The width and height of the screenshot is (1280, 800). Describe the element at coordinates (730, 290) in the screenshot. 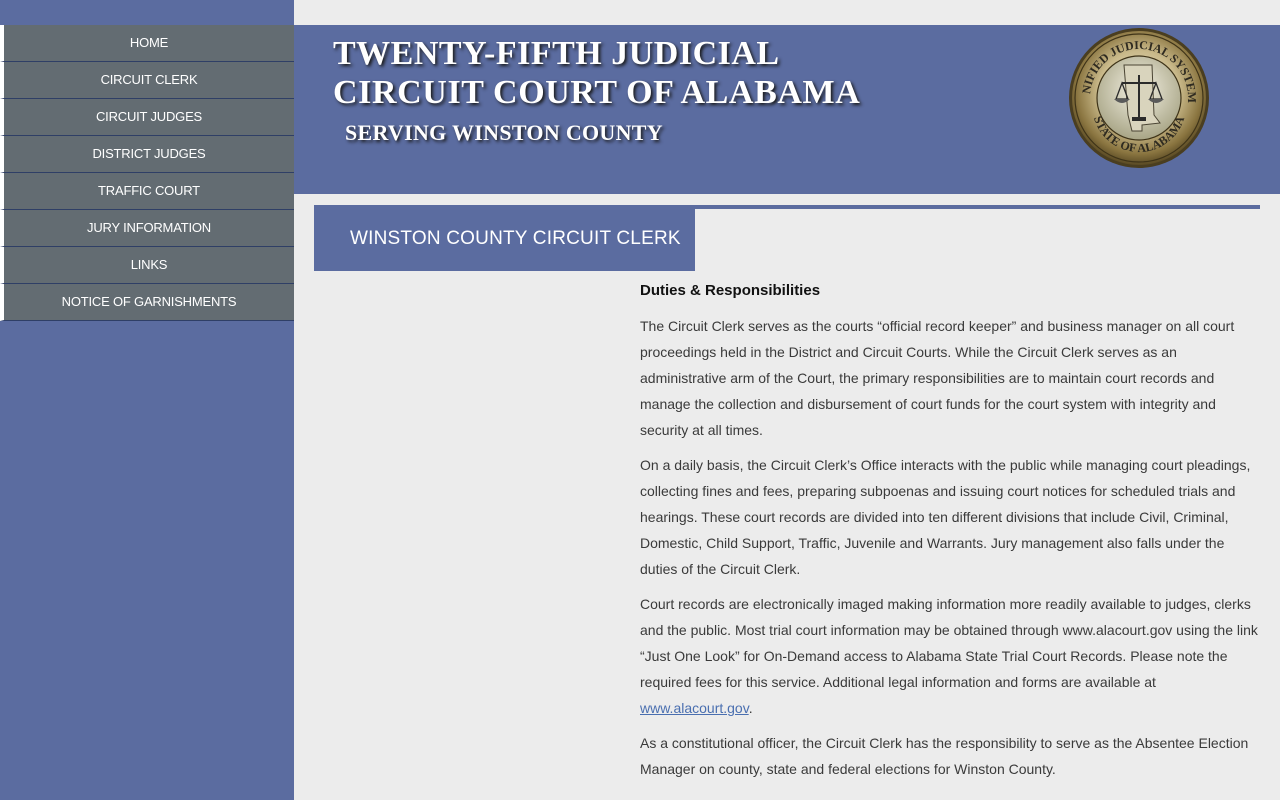

I see `section-heading: Duties & Responsibilities` at that location.